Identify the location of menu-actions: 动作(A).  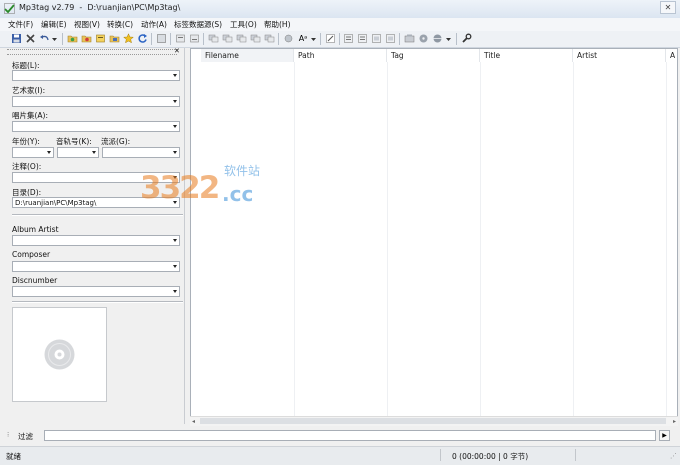
(154, 24).